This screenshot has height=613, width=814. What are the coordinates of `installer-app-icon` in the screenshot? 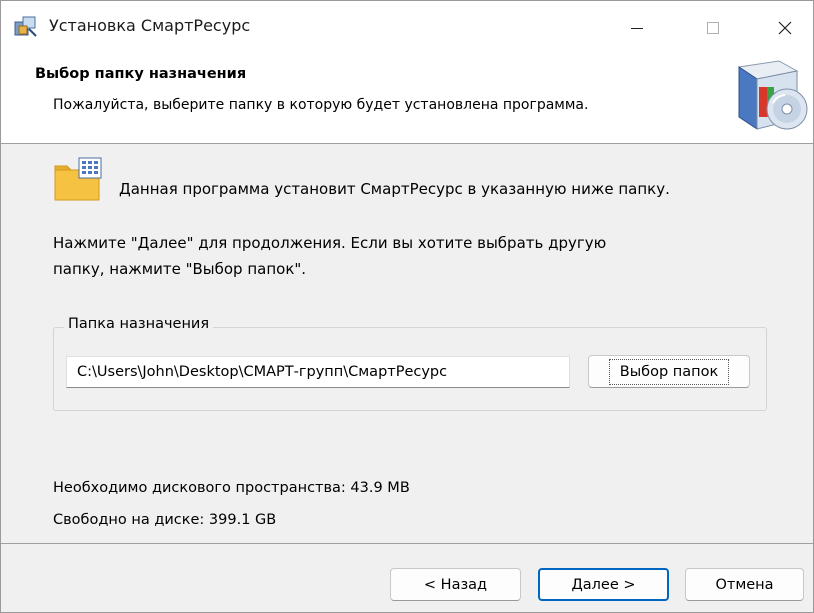 It's located at (25, 26).